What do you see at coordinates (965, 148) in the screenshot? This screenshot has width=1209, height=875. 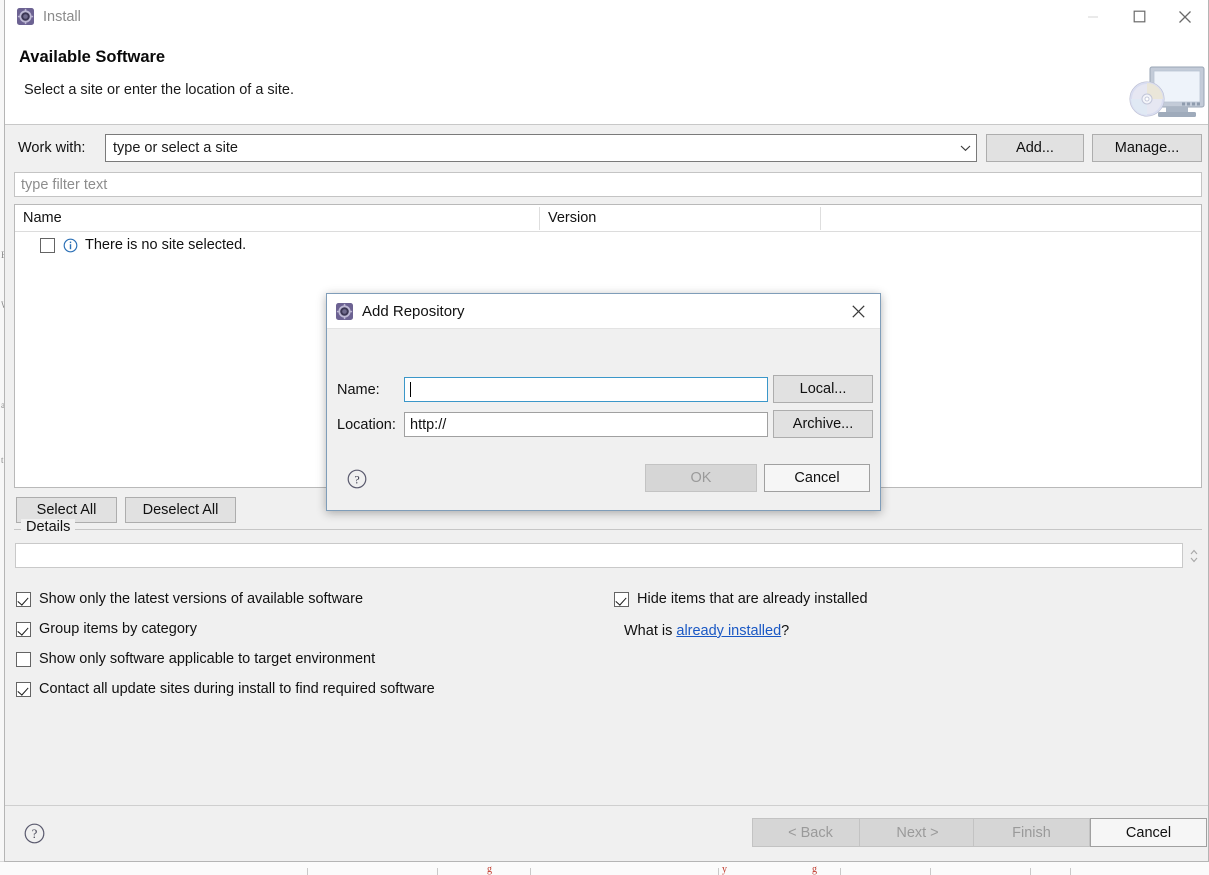 I see `chevron-down-icon` at bounding box center [965, 148].